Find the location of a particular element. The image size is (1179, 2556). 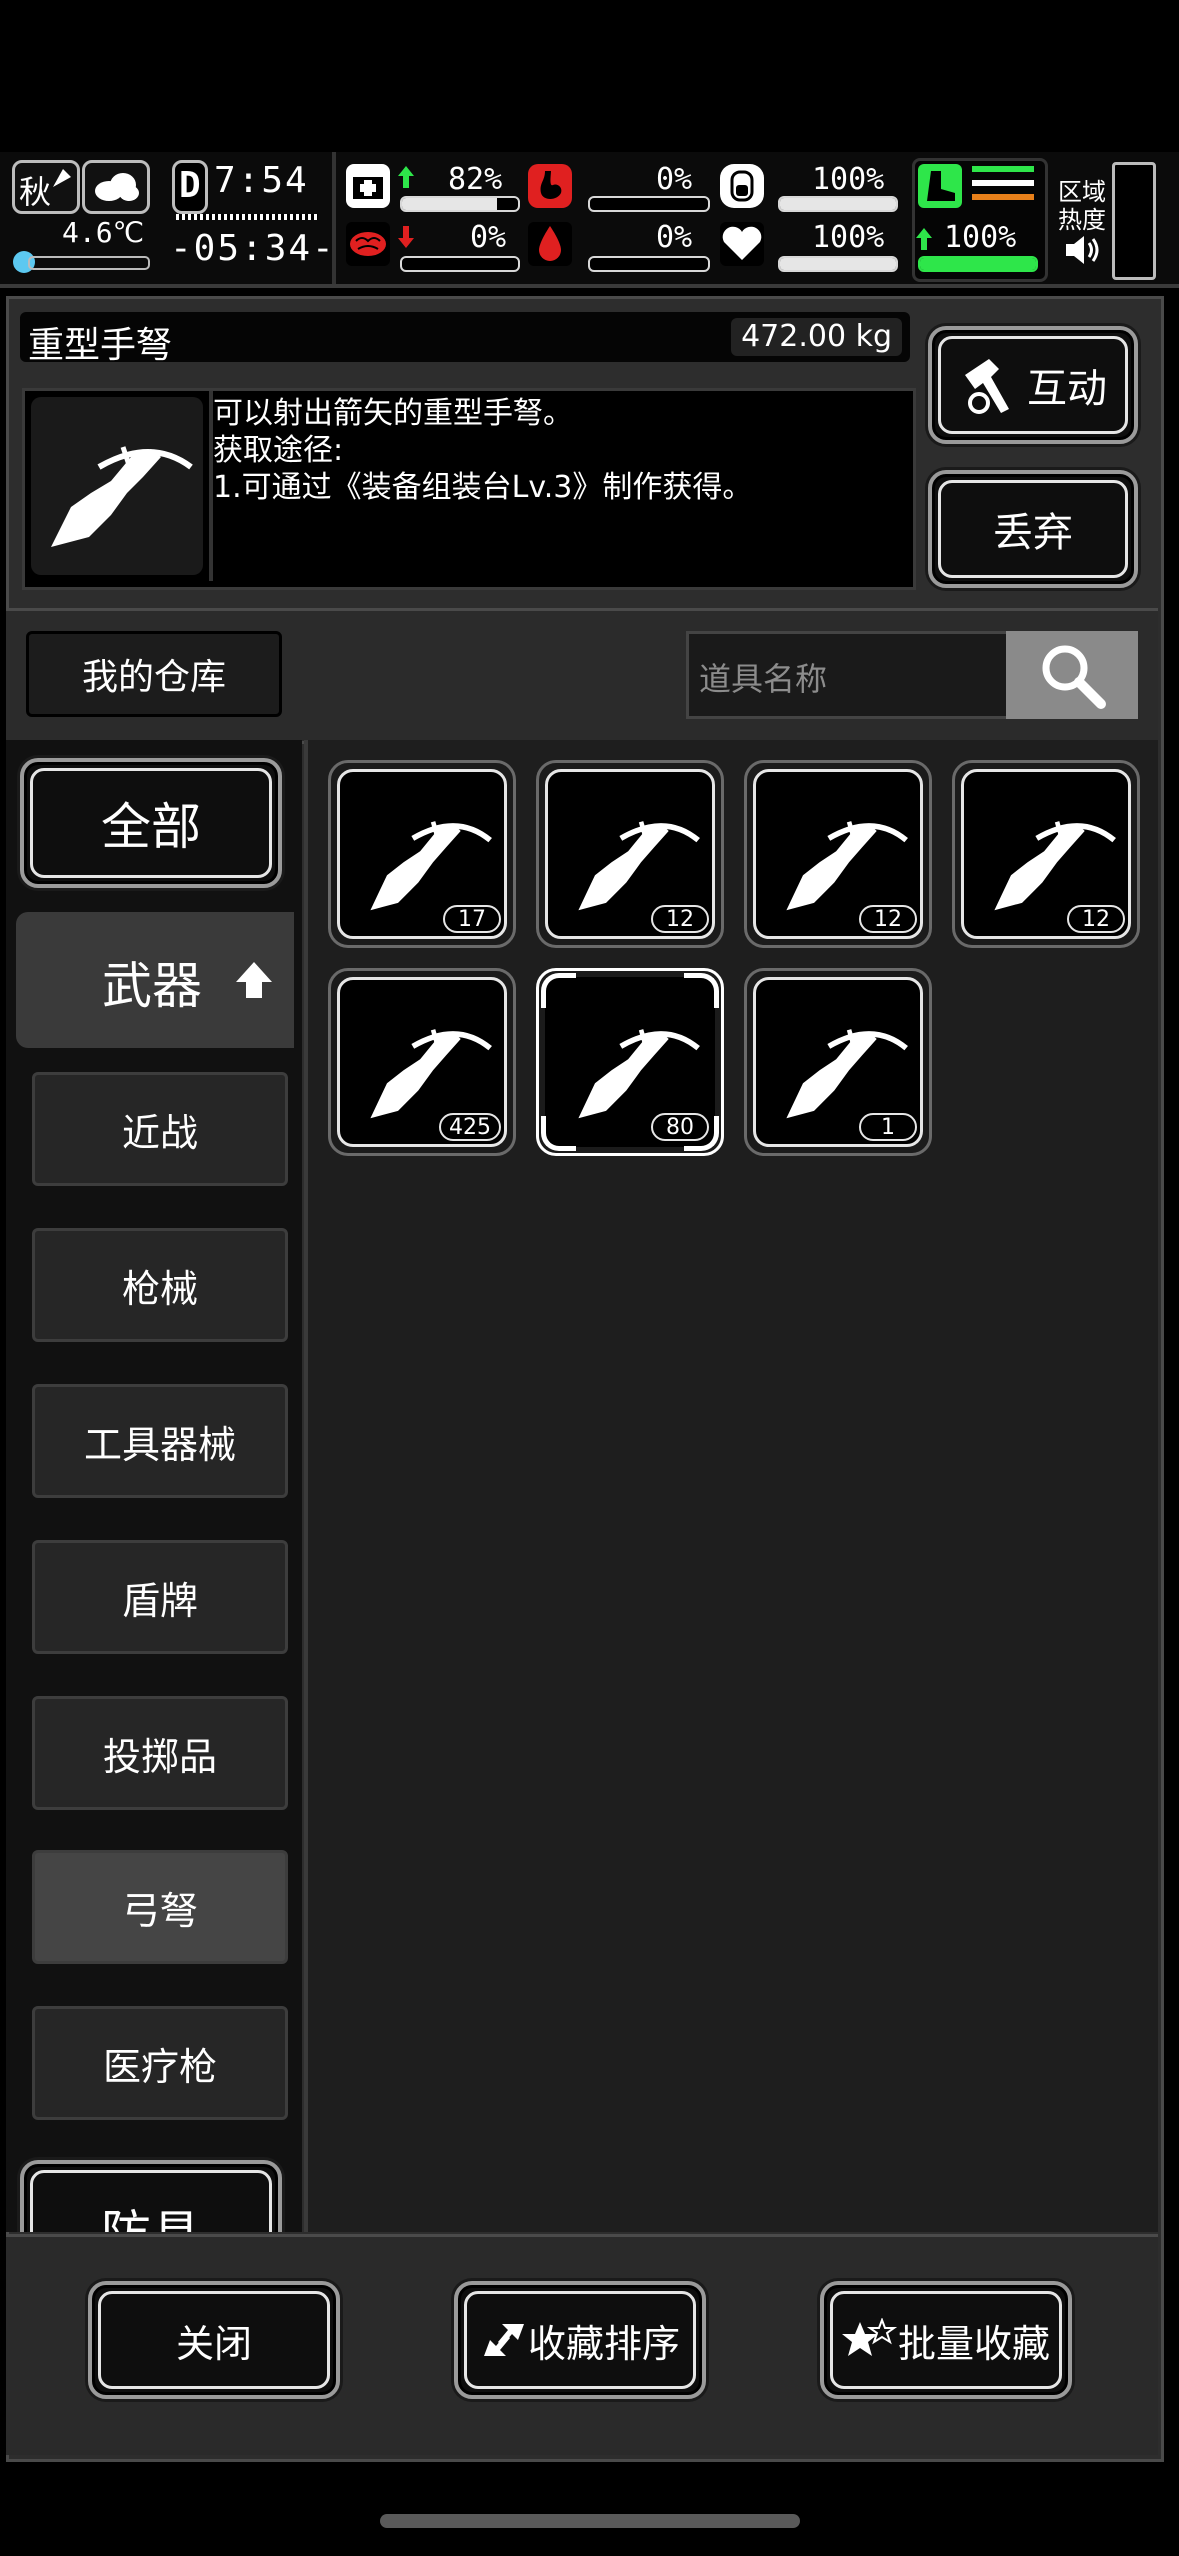

category-medgun: 医疗枪 is located at coordinates (160, 2063).